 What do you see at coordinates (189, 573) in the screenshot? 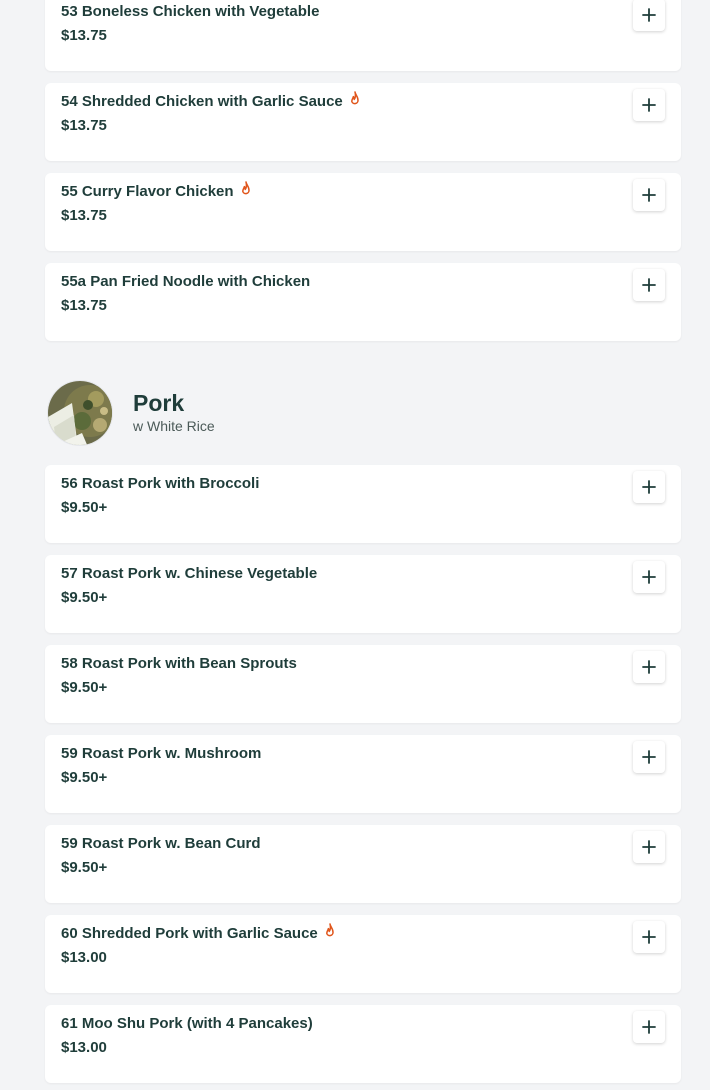
I see `item-name: 57 Roast Pork w. Chinese Vegetable` at bounding box center [189, 573].